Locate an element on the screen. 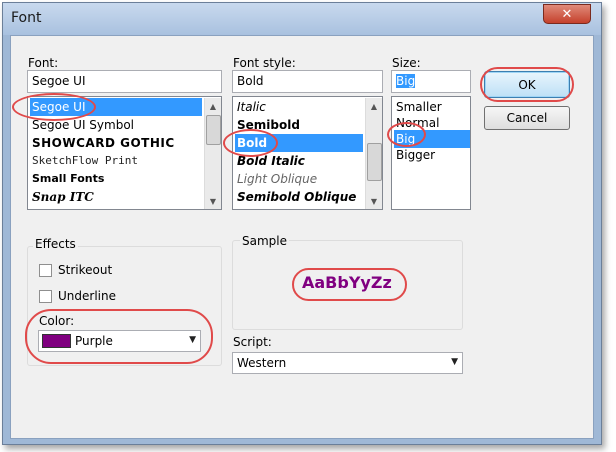 The height and width of the screenshot is (452, 616). font-style-item: Semibold Oblique is located at coordinates (299, 197).